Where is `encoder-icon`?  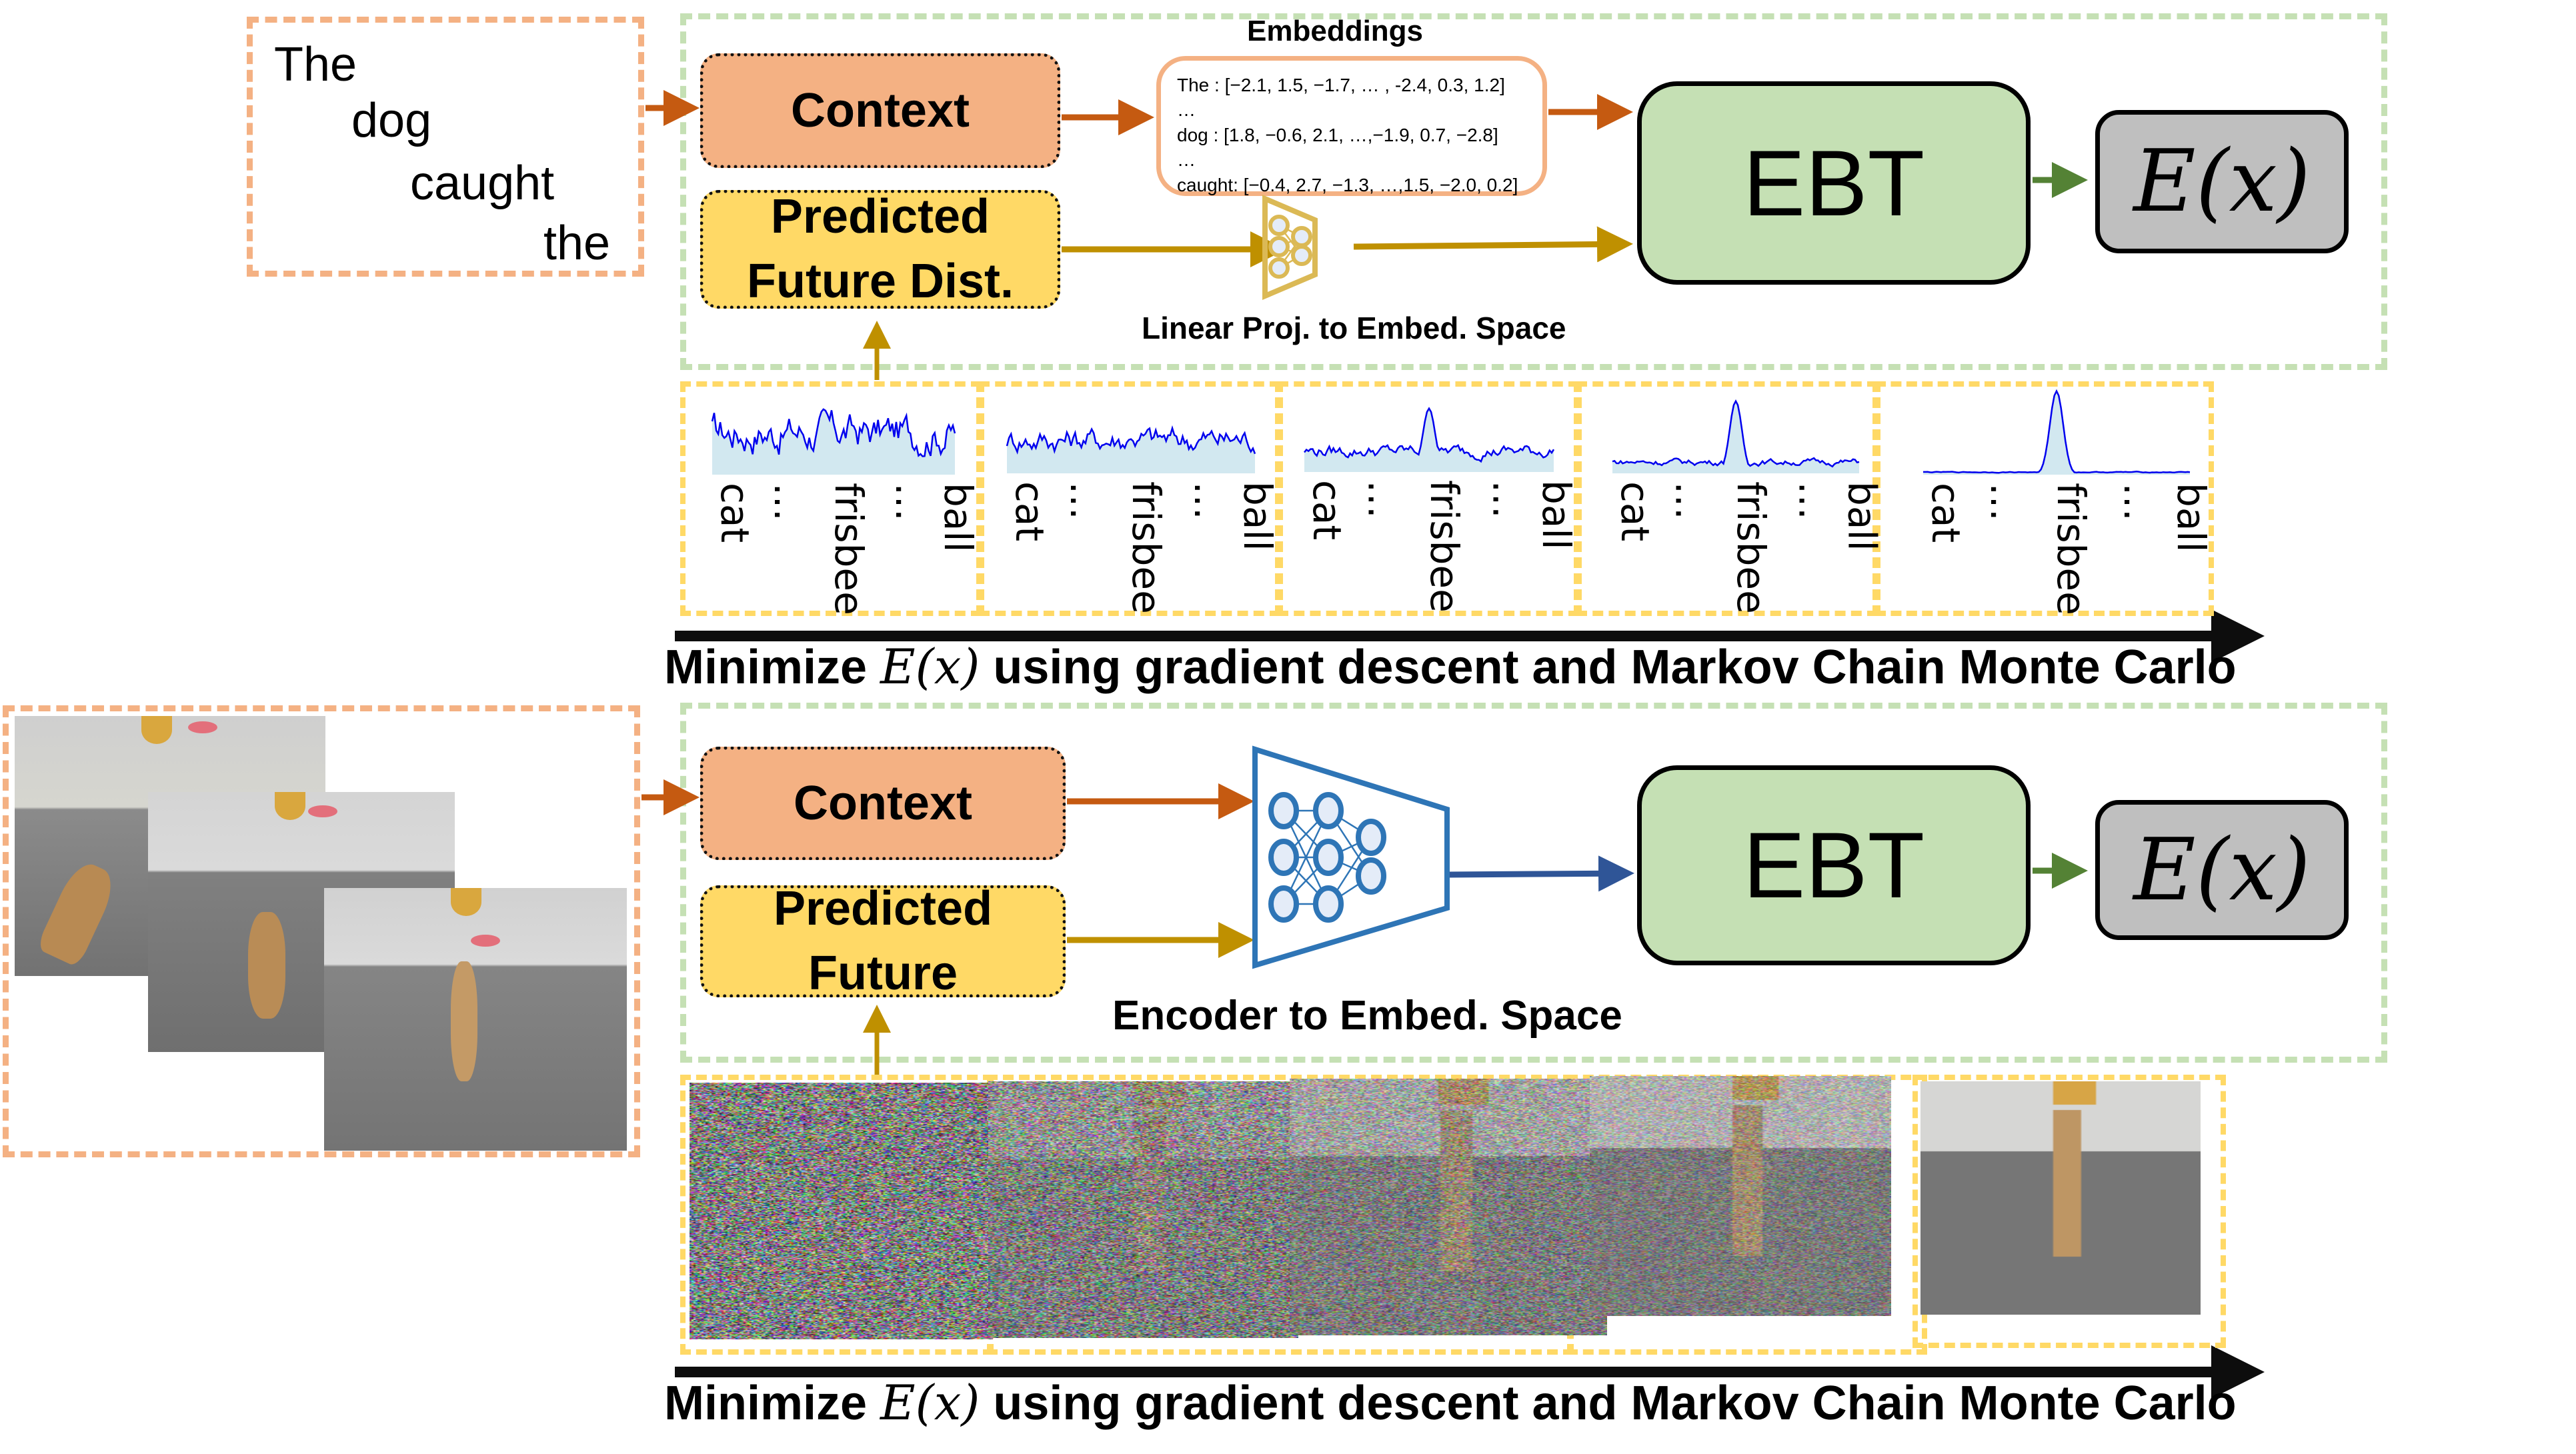 encoder-icon is located at coordinates (1351, 857).